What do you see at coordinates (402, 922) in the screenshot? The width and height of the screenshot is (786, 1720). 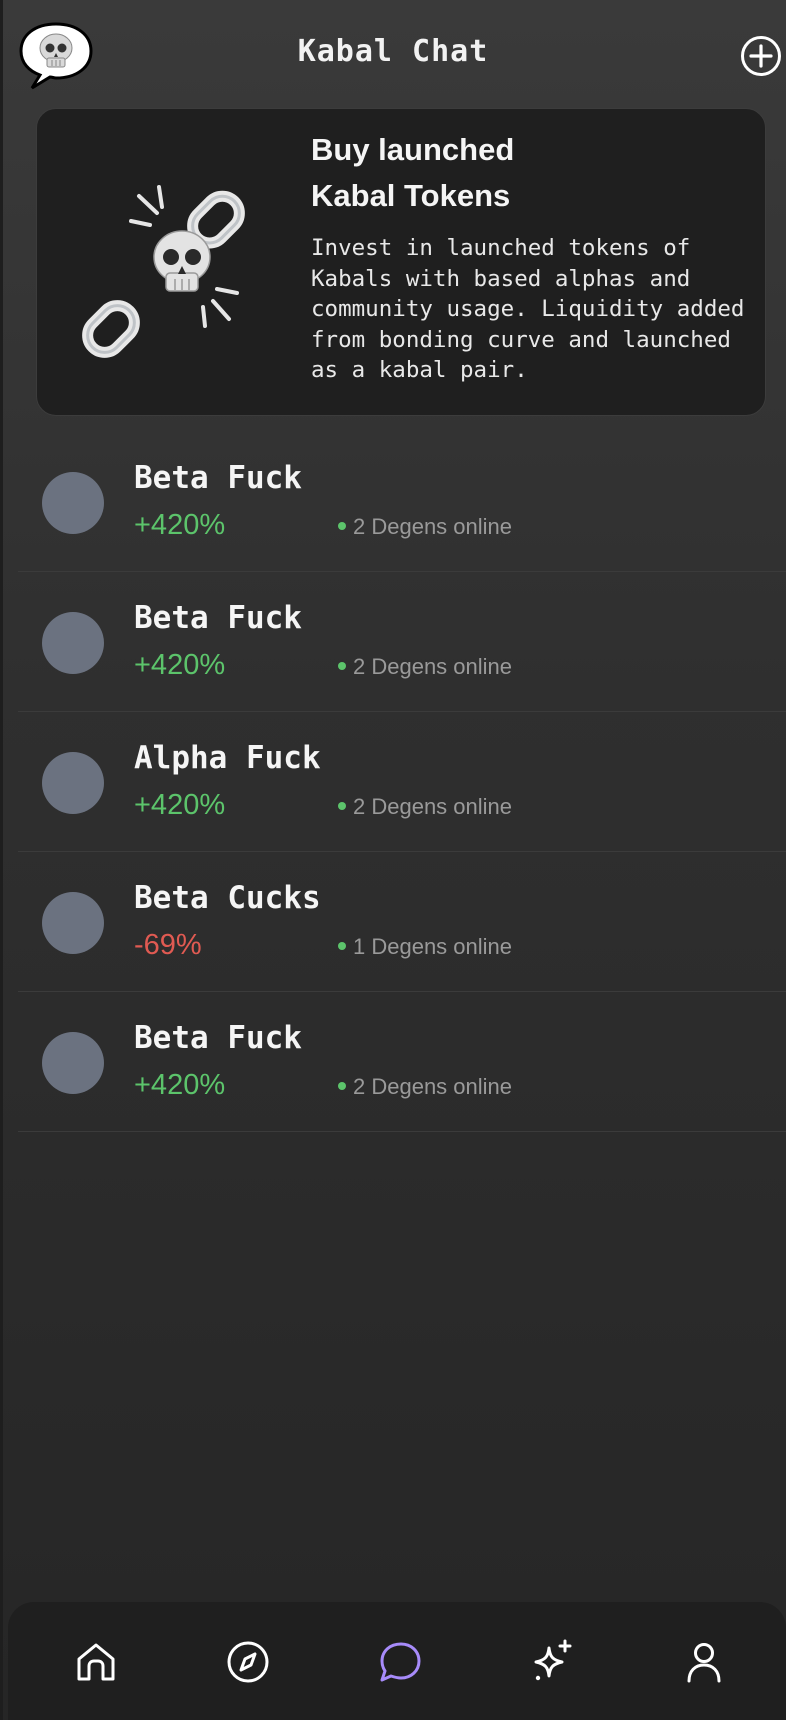 I see `chat-row: Beta Cucks -69% 1 Degens online` at bounding box center [402, 922].